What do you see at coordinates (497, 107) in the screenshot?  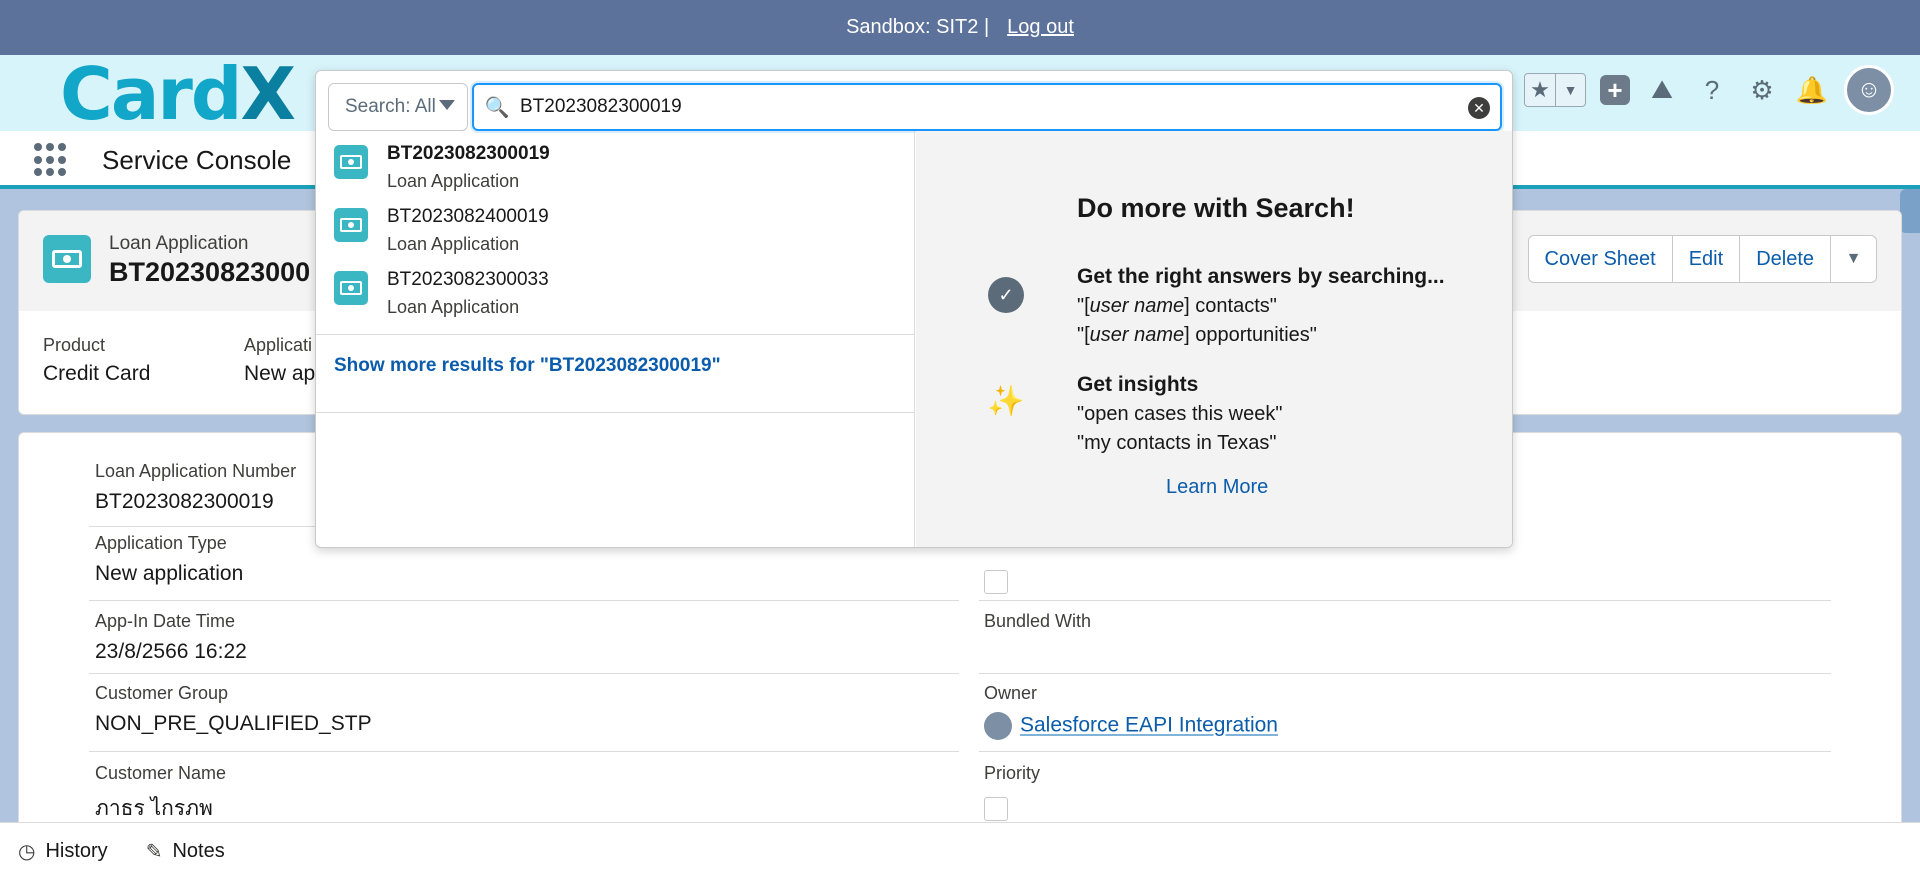 I see `search-icon: 🔍` at bounding box center [497, 107].